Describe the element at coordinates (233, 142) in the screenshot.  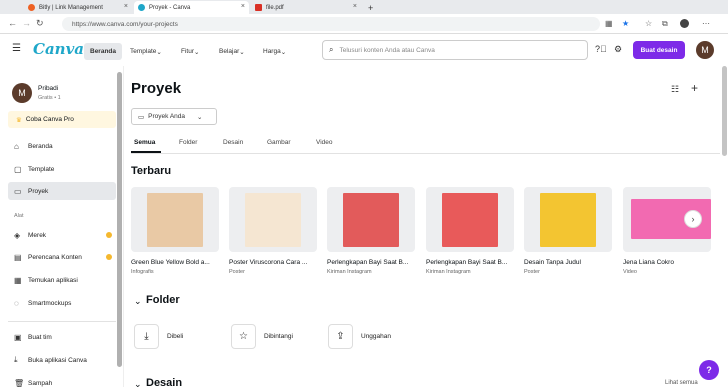
I see `tab-desain: Desain` at that location.